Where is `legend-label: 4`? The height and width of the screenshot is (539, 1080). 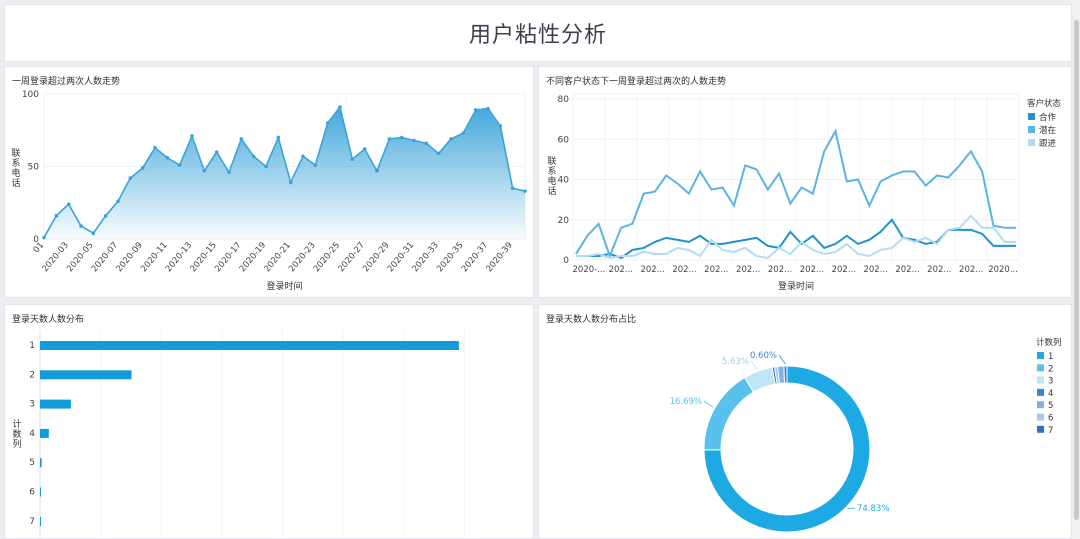
legend-label: 4 is located at coordinates (1050, 394).